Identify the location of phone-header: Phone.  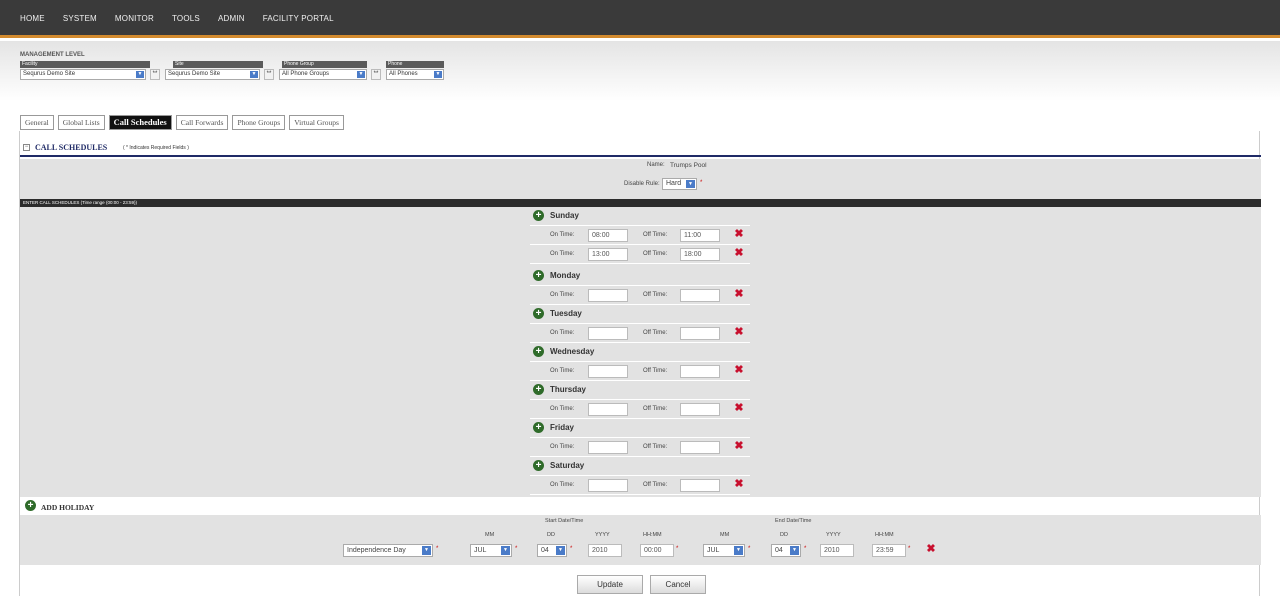
(415, 64).